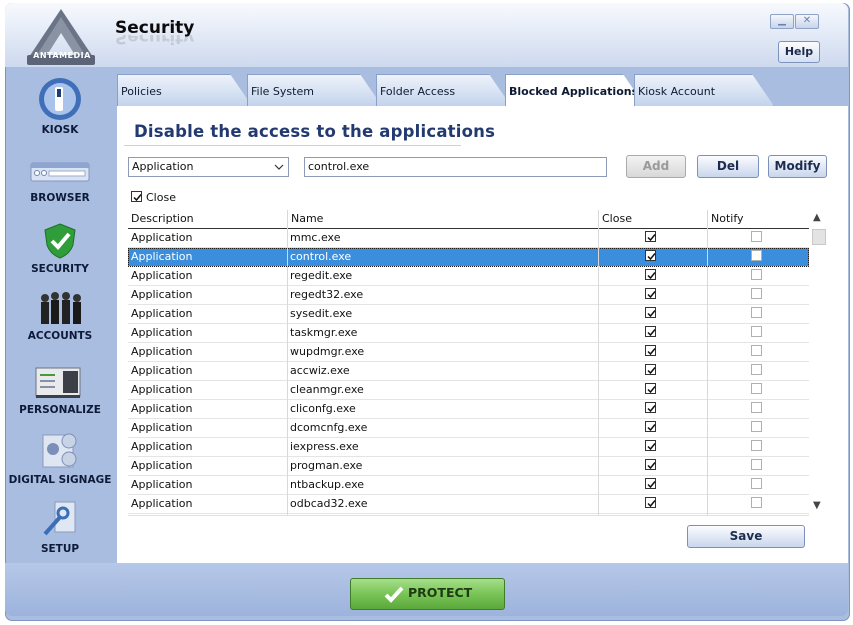 This screenshot has width=853, height=625. What do you see at coordinates (652, 219) in the screenshot?
I see `column-header-close: Close` at bounding box center [652, 219].